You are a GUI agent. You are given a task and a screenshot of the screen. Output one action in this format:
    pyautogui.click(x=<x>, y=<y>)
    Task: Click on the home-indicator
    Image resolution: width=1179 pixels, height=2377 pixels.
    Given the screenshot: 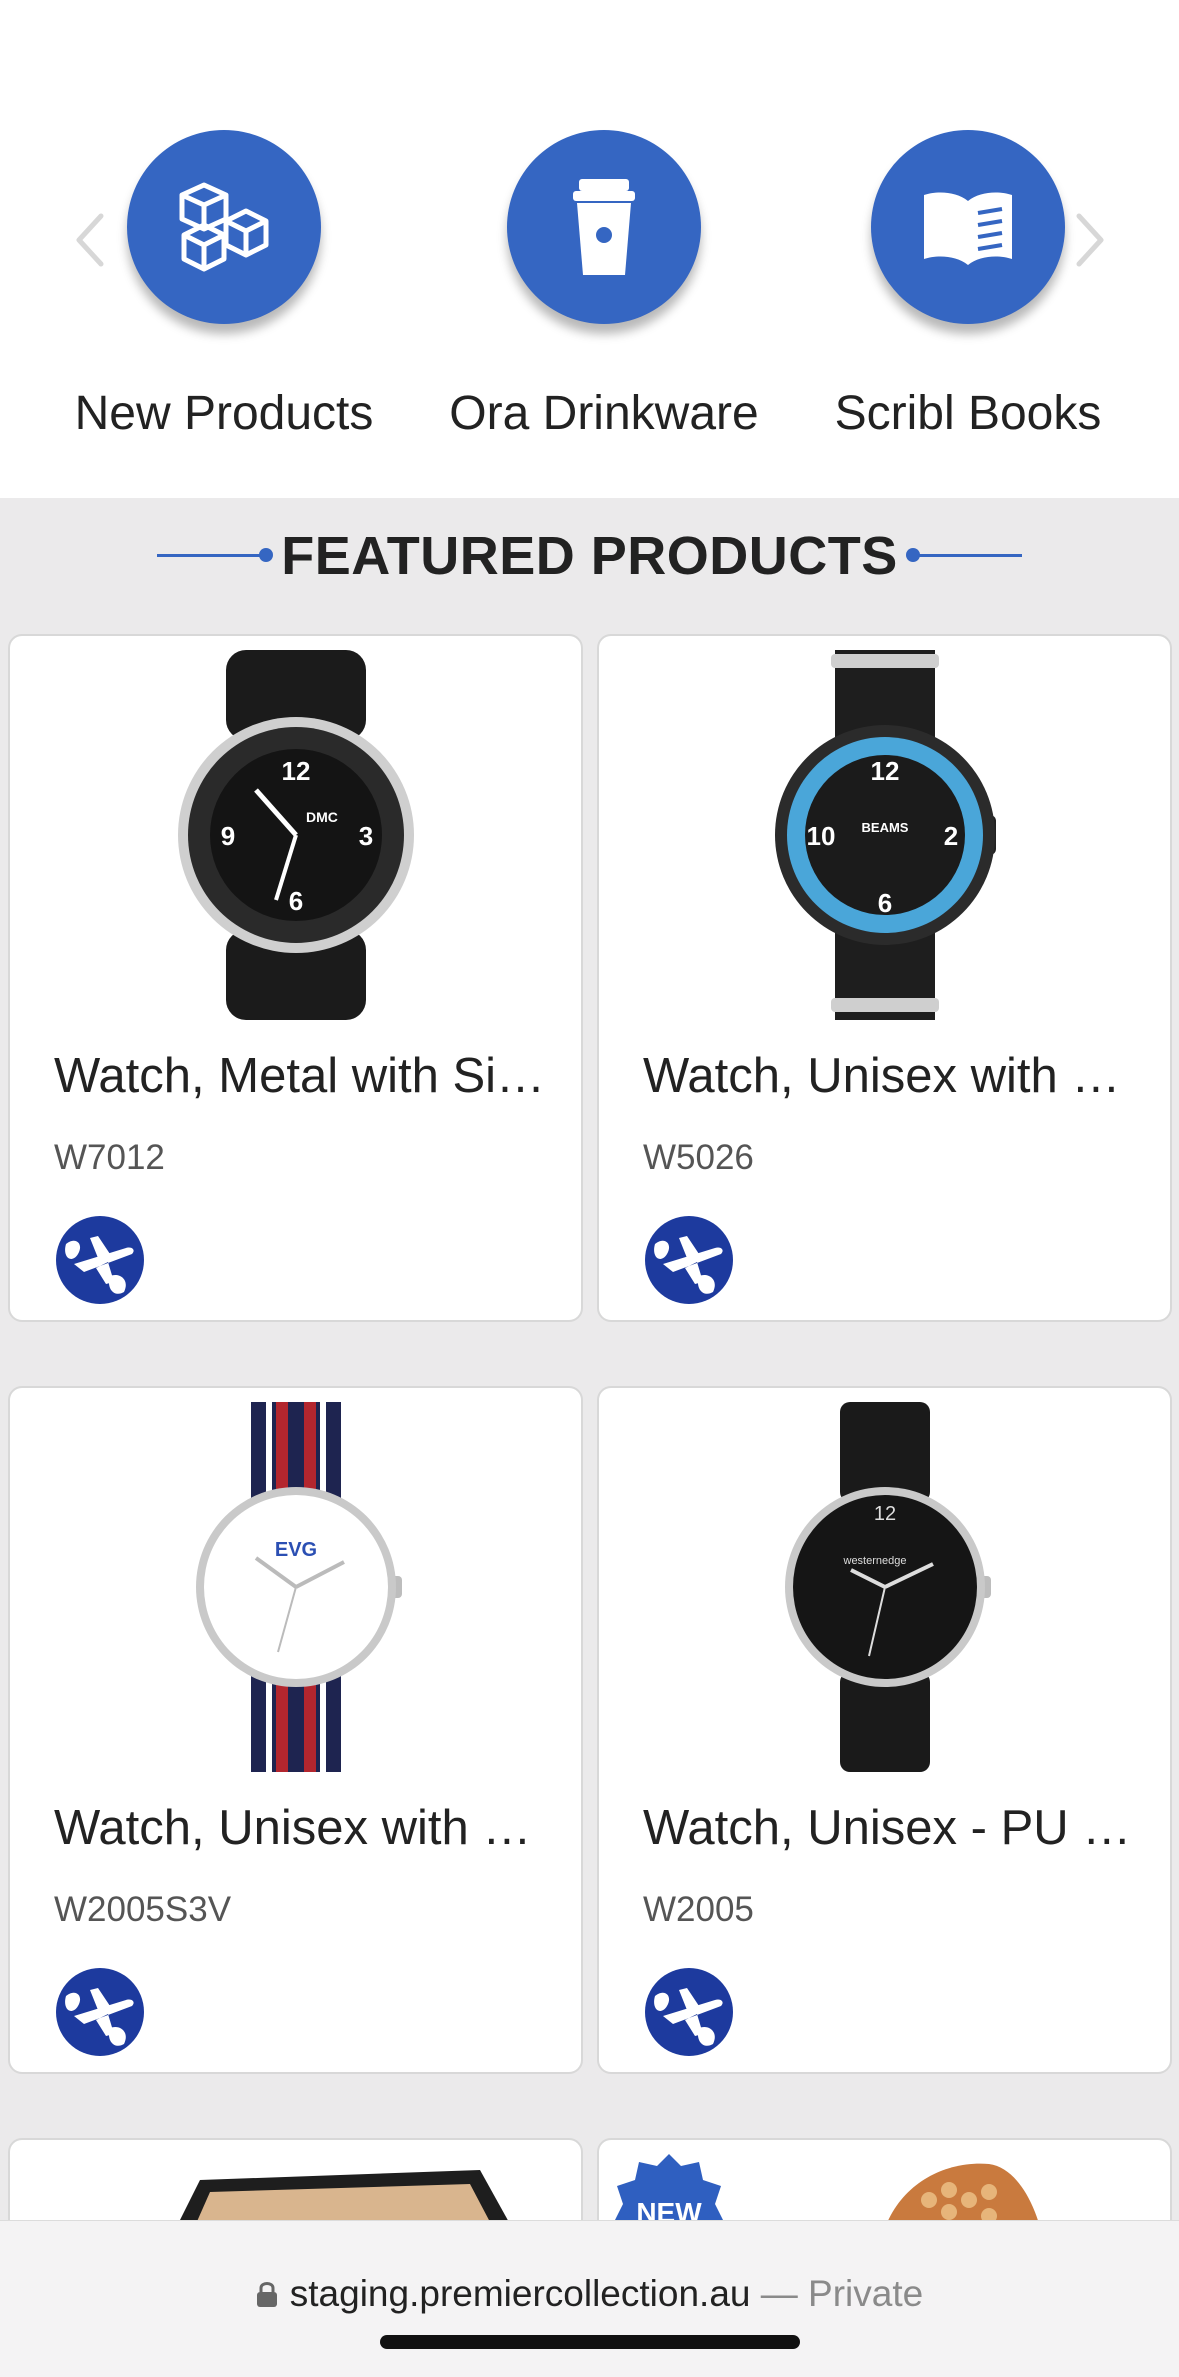 What is the action you would take?
    pyautogui.click(x=590, y=2342)
    